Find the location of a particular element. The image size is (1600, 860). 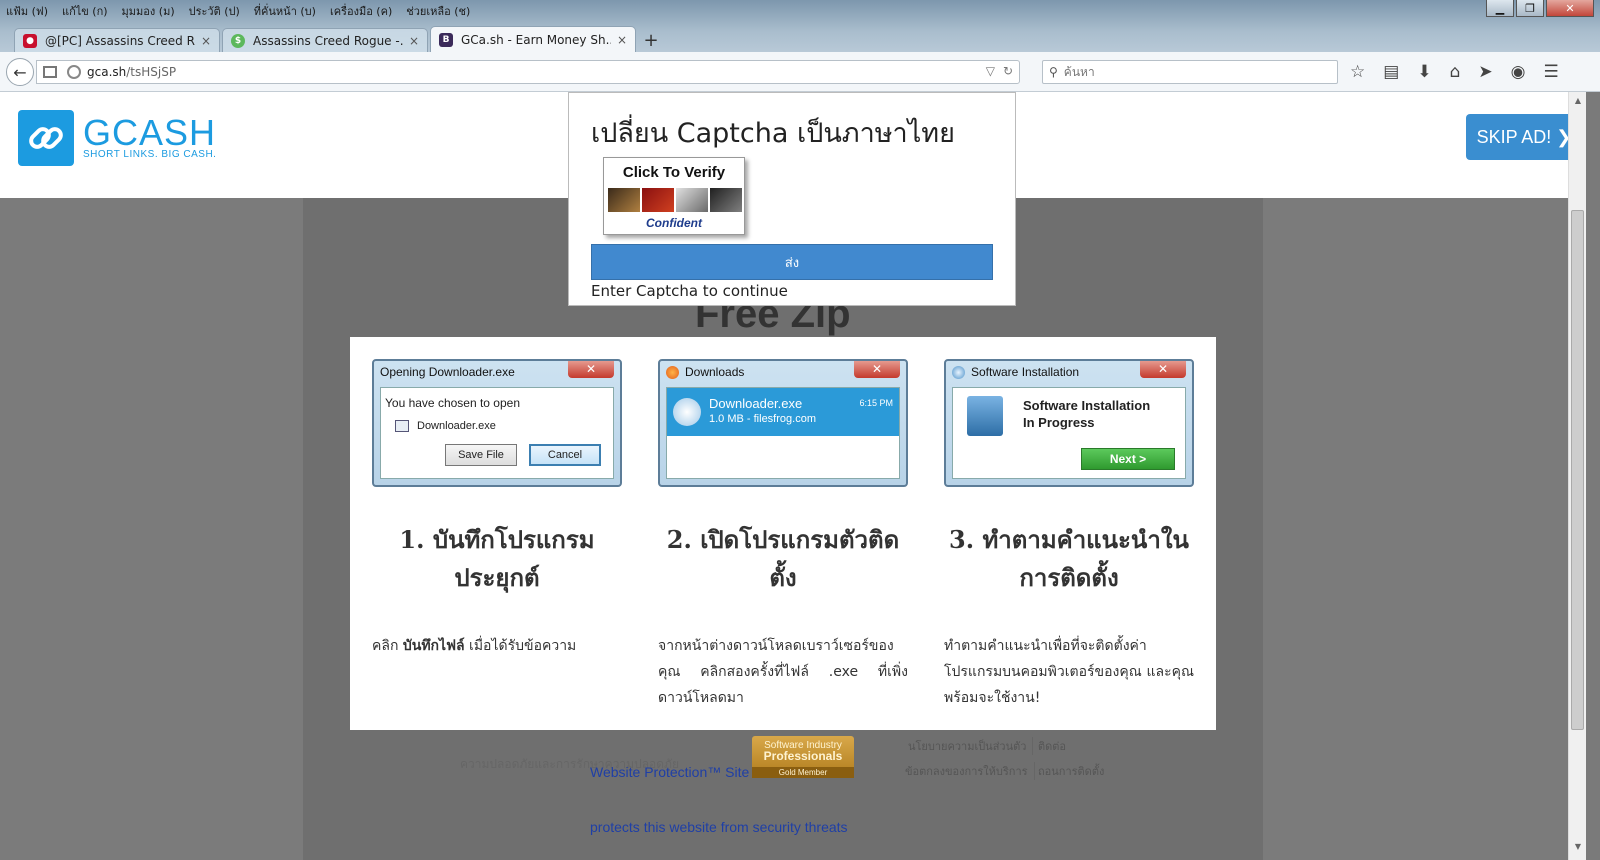

tab-favicon-icon: B is located at coordinates (446, 39).